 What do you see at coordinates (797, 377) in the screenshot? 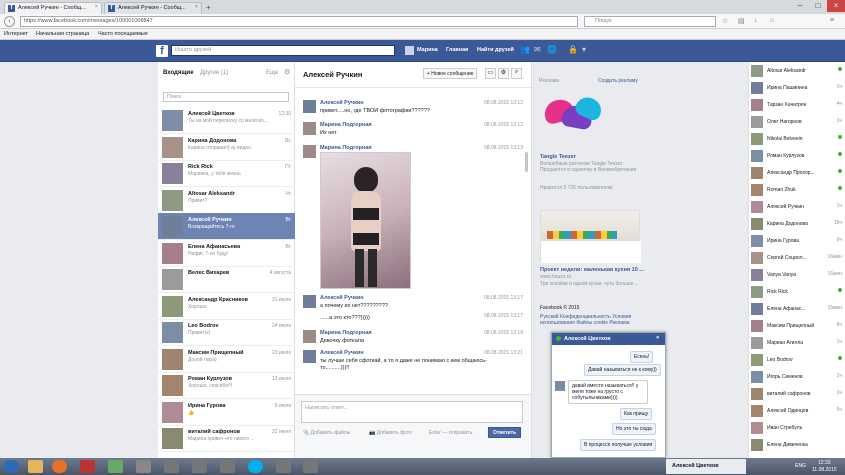
I see `contact-item: Игорь Семенов 1ч` at bounding box center [797, 377].